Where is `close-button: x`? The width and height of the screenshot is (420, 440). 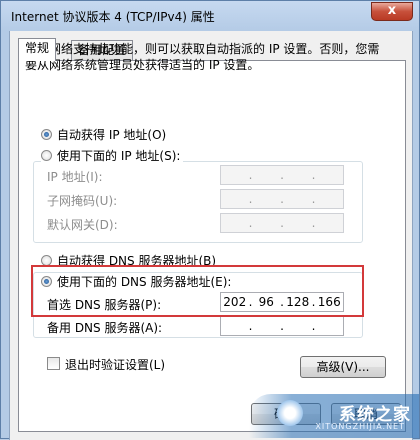 close-button: x is located at coordinates (392, 11).